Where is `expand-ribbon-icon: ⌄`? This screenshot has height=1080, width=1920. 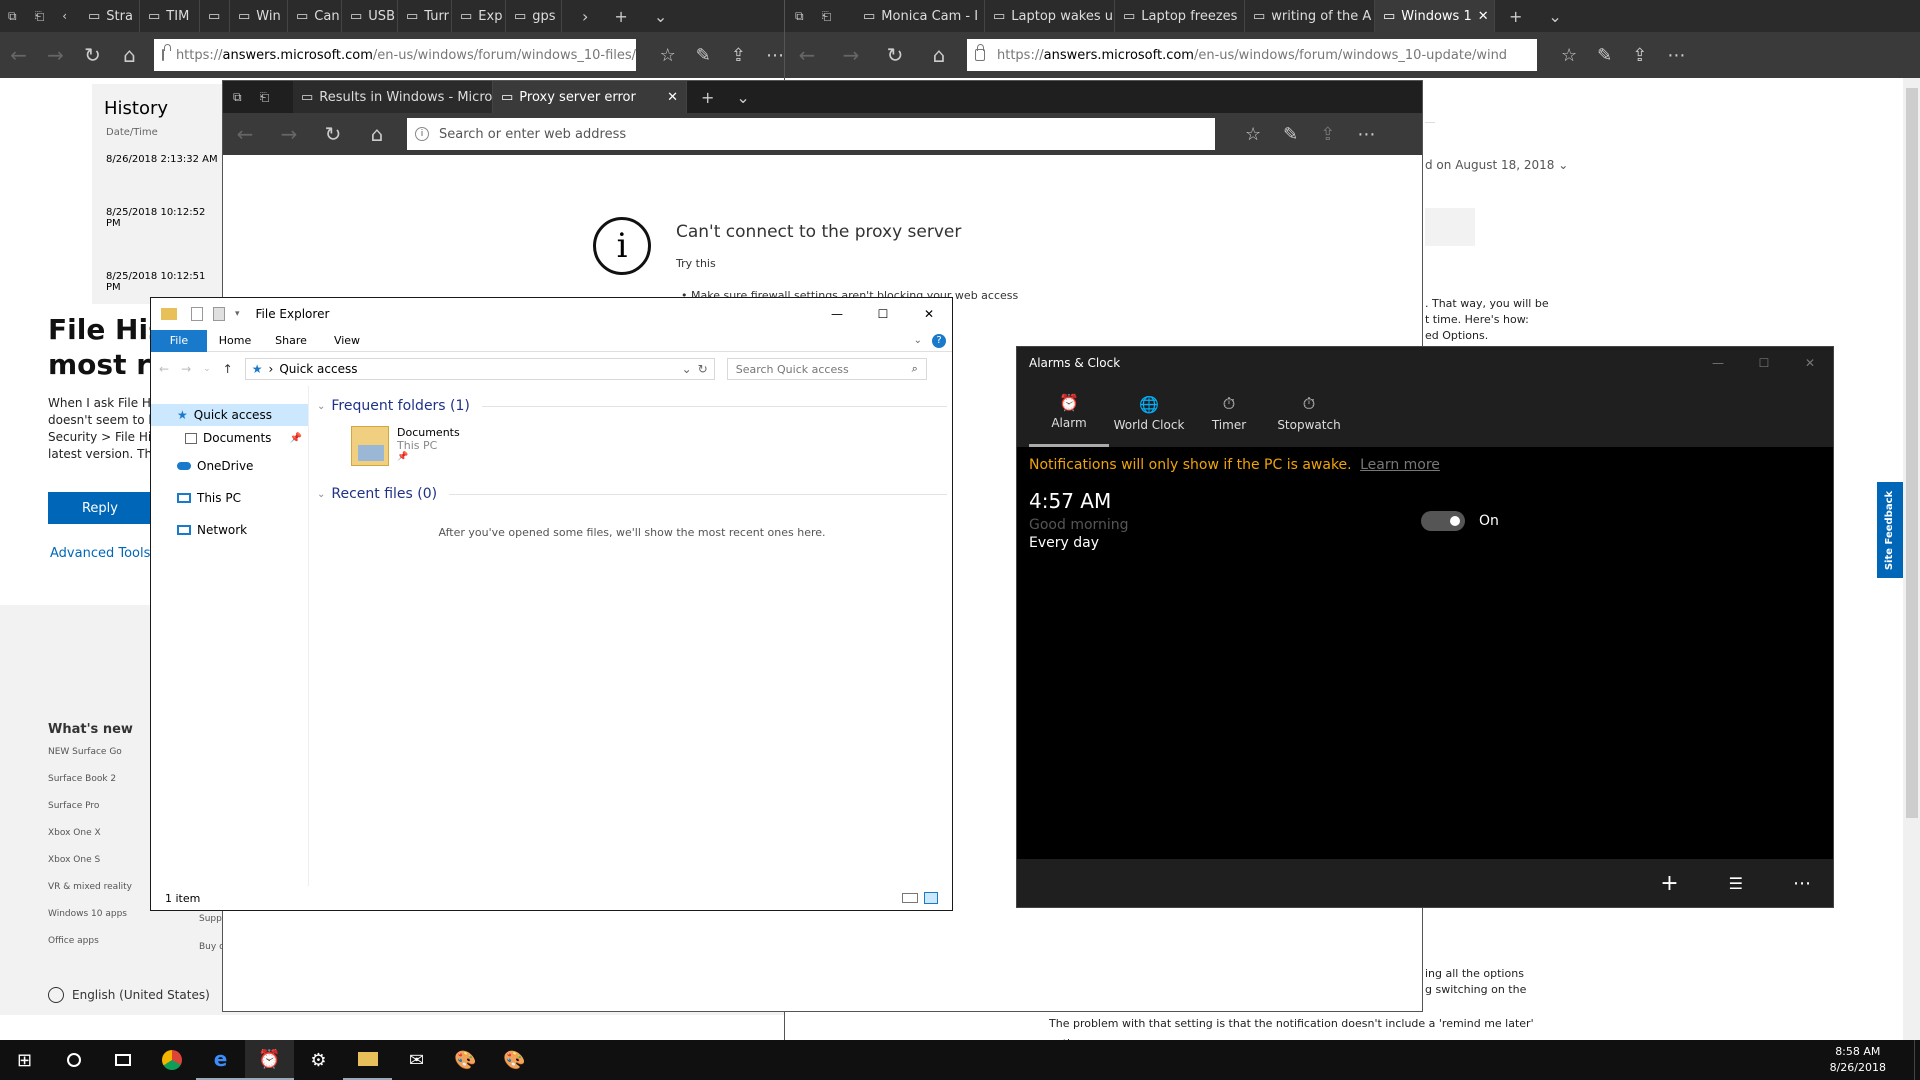
expand-ribbon-icon: ⌄ is located at coordinates (918, 340).